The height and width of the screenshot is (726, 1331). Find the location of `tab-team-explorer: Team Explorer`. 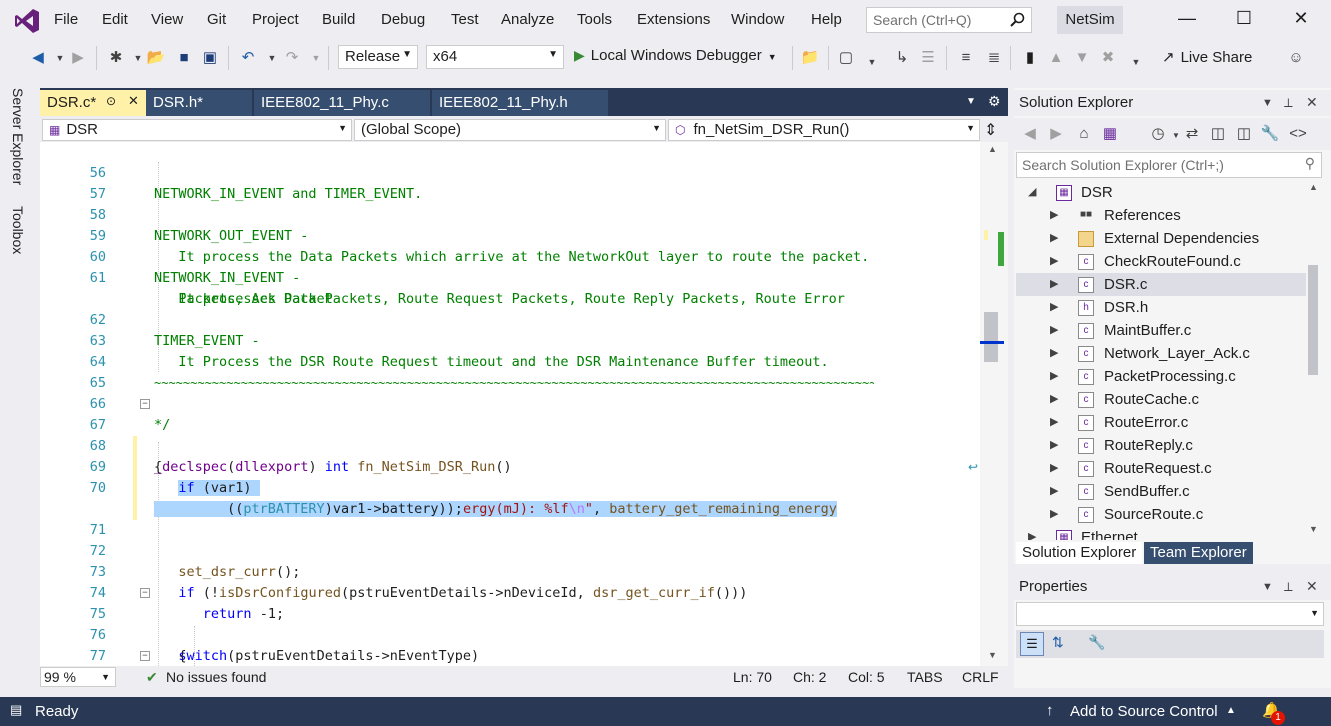

tab-team-explorer: Team Explorer is located at coordinates (1198, 553).